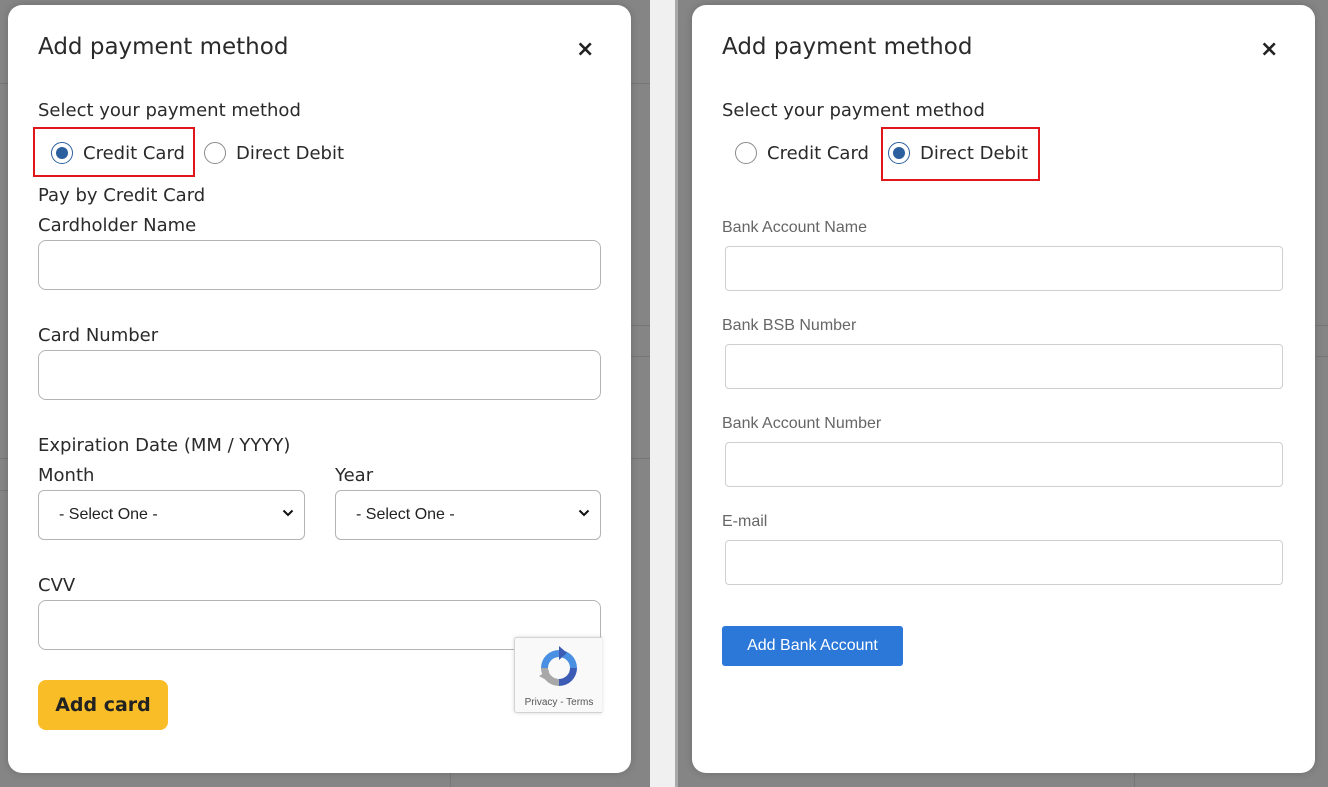  I want to click on card-number-input, so click(319, 375).